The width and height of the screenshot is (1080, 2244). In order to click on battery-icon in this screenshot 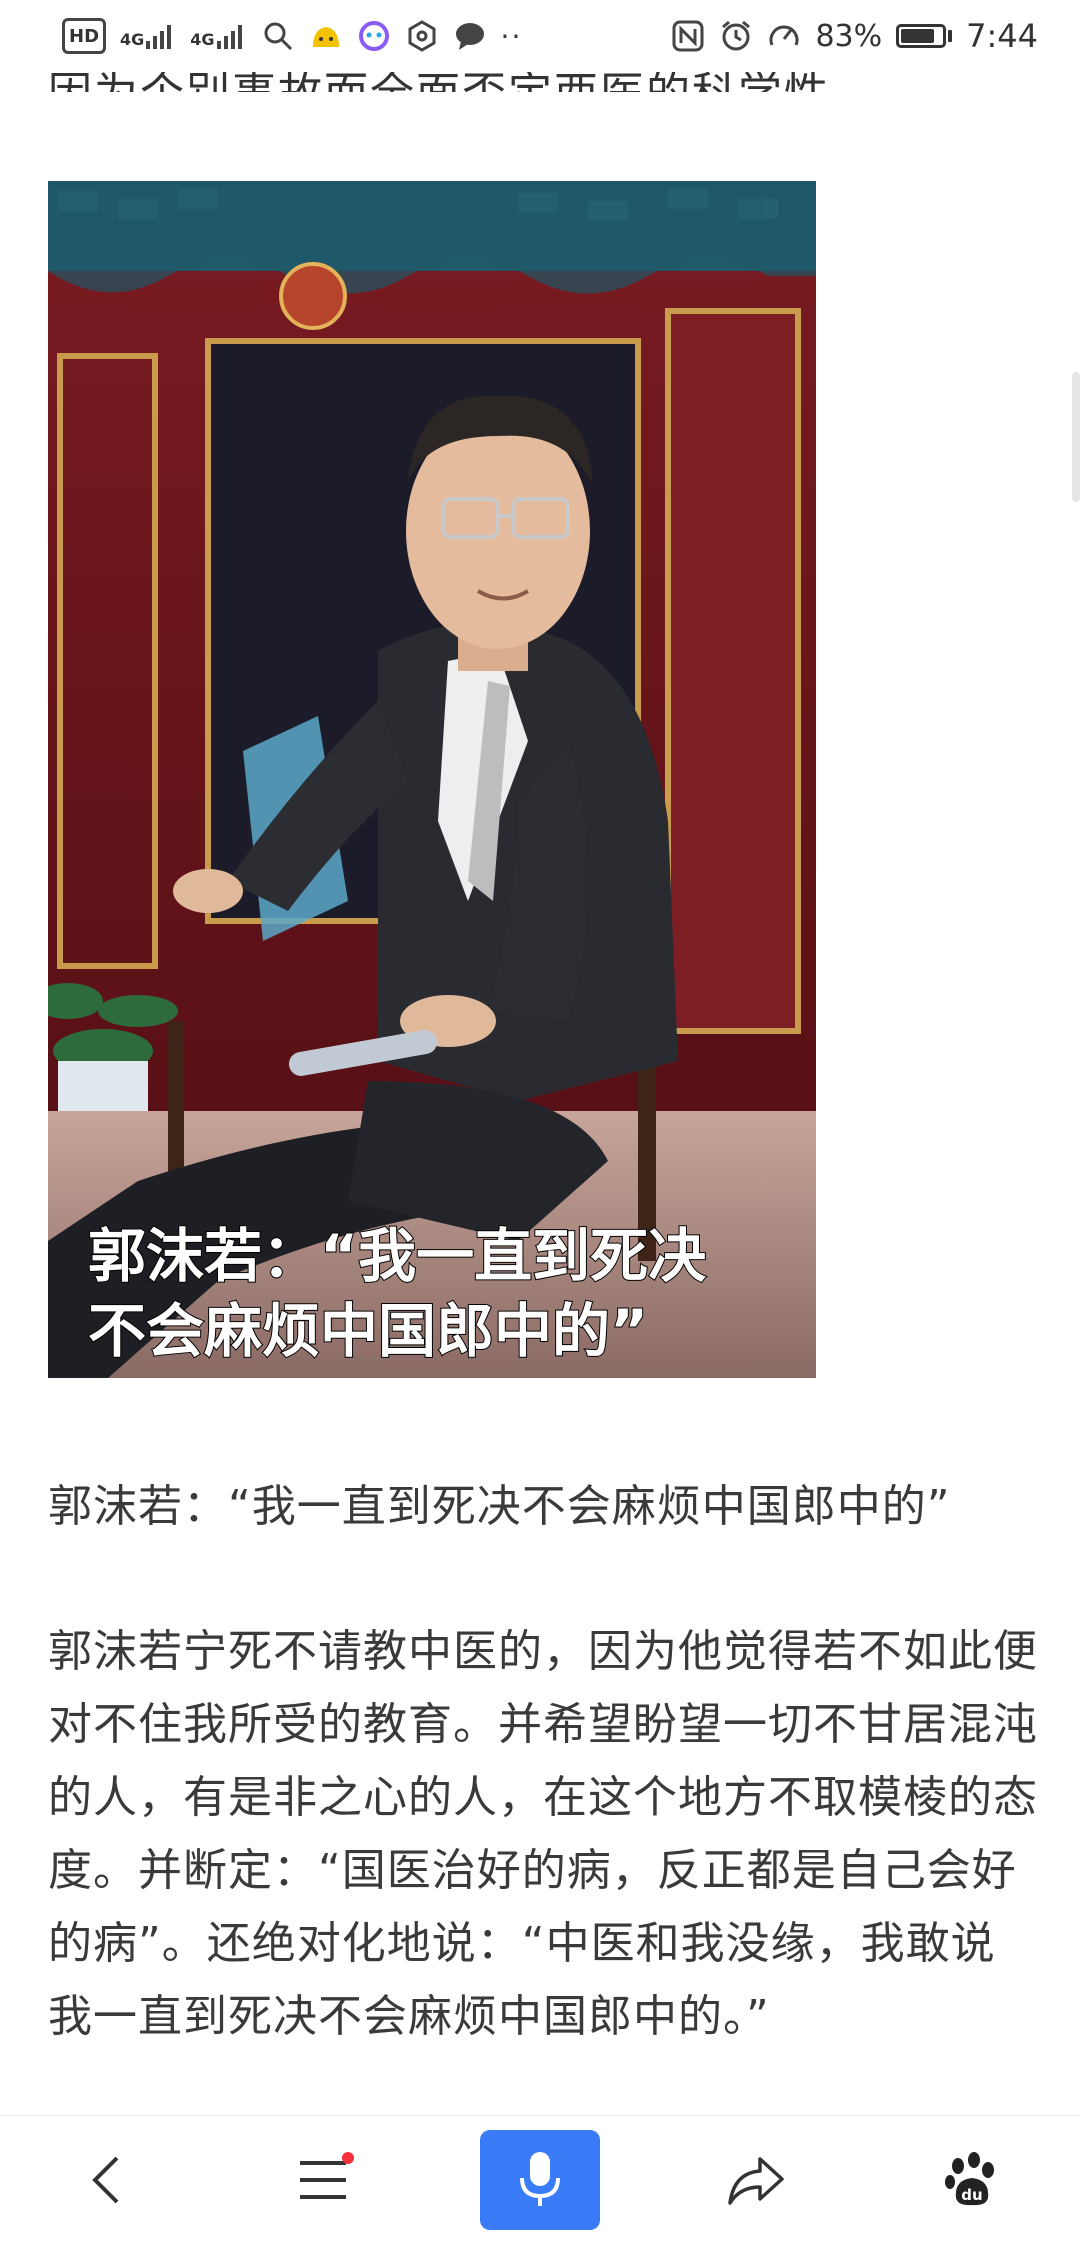, I will do `click(924, 36)`.